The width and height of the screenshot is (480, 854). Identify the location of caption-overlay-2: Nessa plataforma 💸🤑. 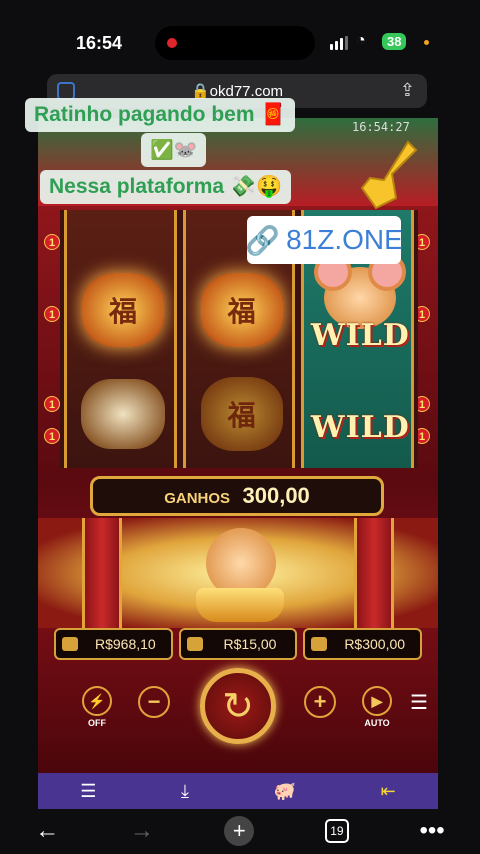
(166, 187).